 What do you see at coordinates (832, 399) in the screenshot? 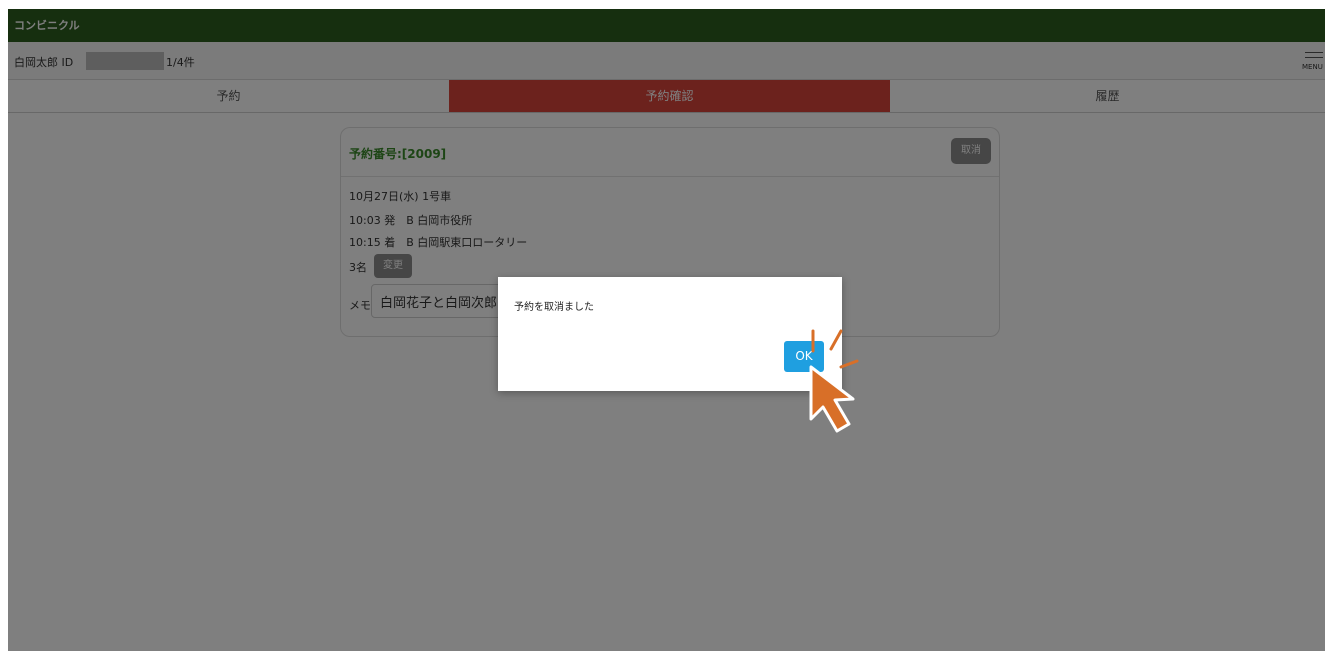
I see `arrow-cursor-icon` at bounding box center [832, 399].